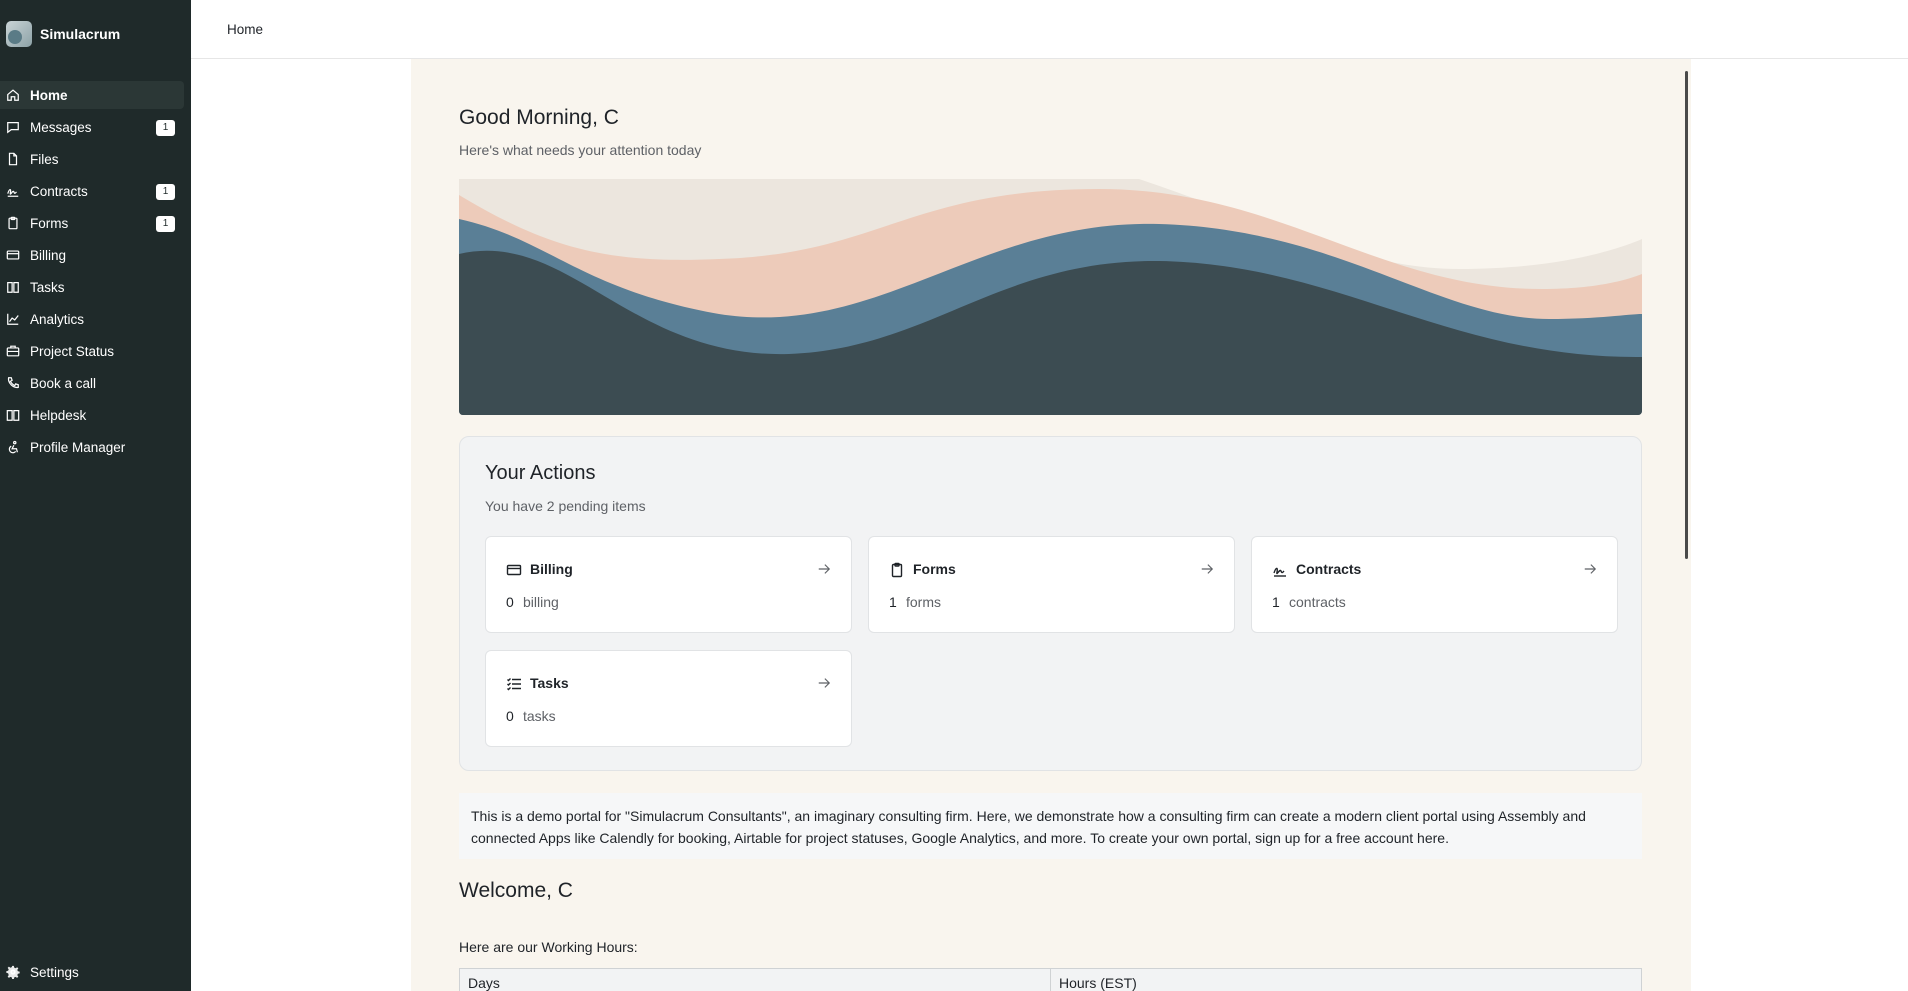 This screenshot has height=991, width=1908. I want to click on page-title: Home, so click(245, 29).